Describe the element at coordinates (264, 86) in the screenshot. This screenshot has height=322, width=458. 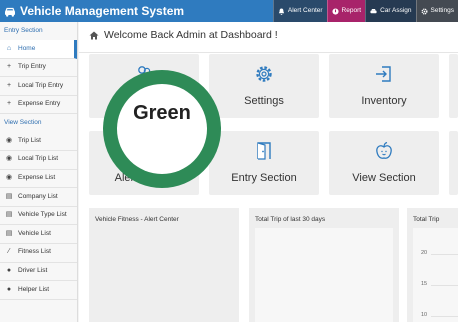
I see `tile-settings: Settings` at that location.